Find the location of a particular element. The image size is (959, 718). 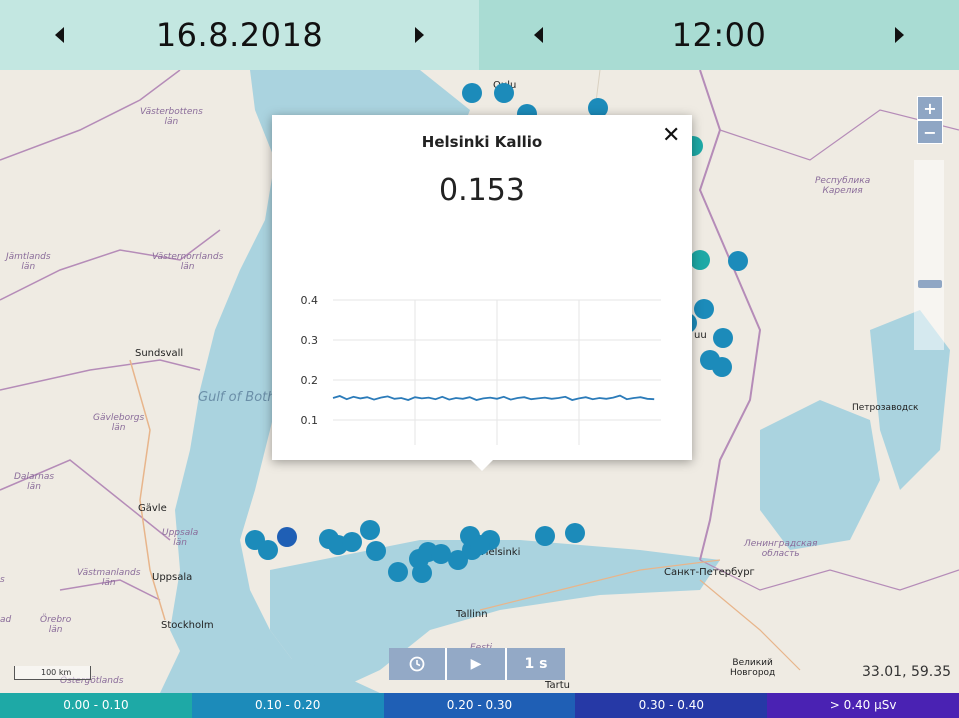

zoom-slider-handle is located at coordinates (930, 284).